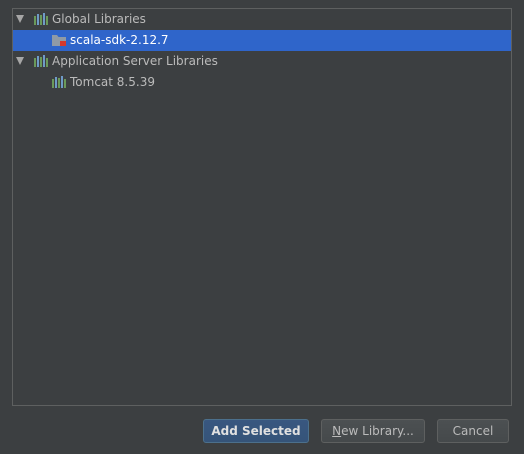 The image size is (524, 454). What do you see at coordinates (99, 19) in the screenshot?
I see `tree-node-label: Global Libraries` at bounding box center [99, 19].